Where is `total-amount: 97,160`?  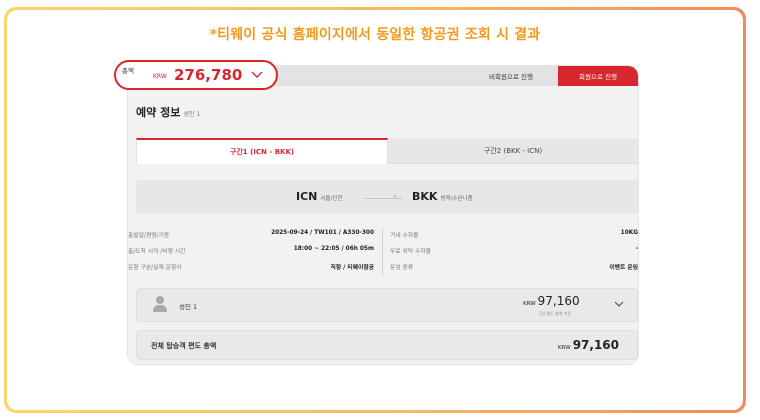
total-amount: 97,160 is located at coordinates (595, 345).